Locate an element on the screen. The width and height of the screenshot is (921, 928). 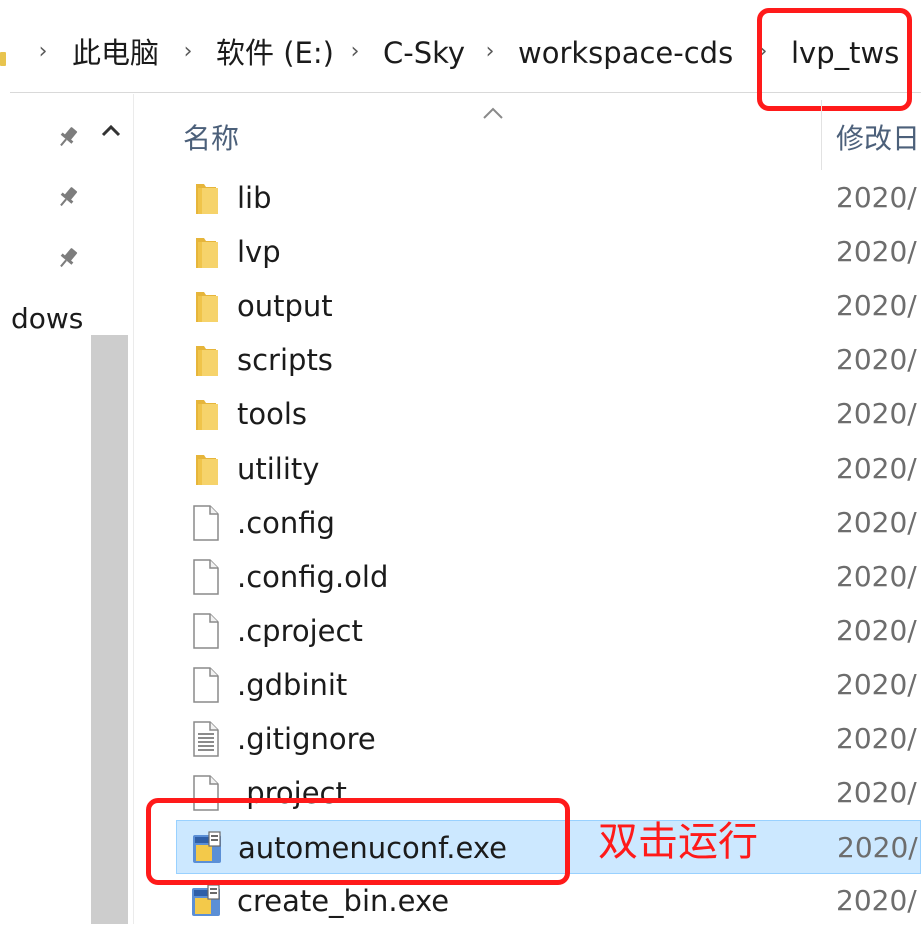
nav-scrollbar-thumb is located at coordinates (109, 629).